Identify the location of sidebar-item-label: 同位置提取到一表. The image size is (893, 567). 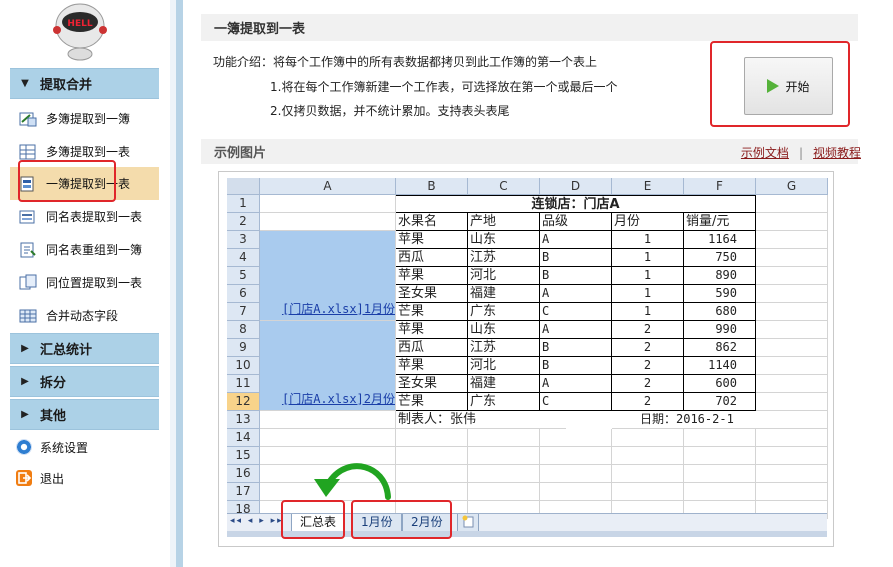
(94, 283).